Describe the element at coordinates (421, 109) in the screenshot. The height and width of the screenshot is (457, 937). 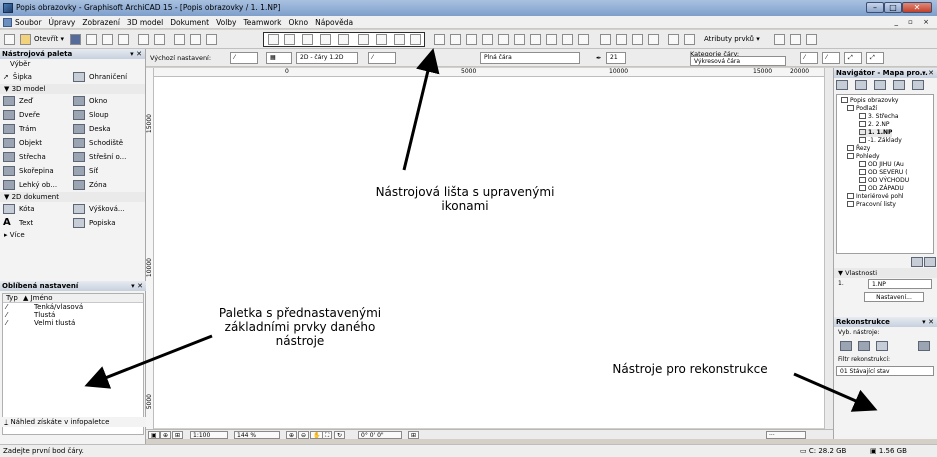
I see `arrow-to-toolbar` at that location.